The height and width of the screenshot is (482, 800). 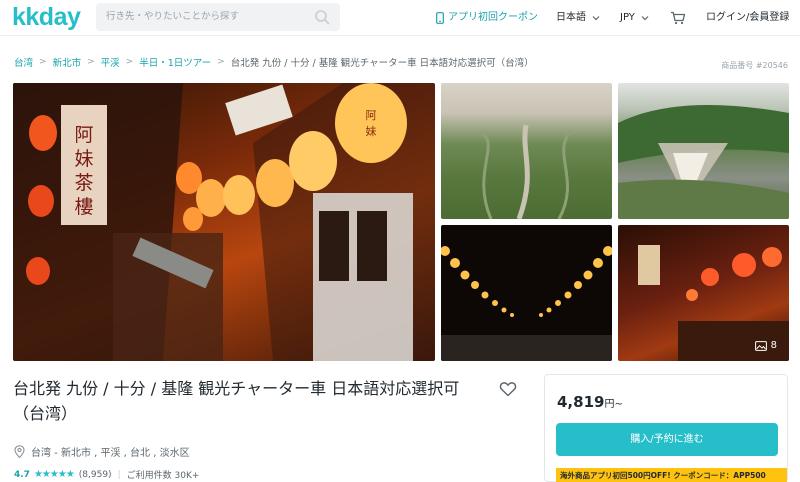 I want to click on login-register-link: ログイン/会員登録, so click(x=747, y=18).